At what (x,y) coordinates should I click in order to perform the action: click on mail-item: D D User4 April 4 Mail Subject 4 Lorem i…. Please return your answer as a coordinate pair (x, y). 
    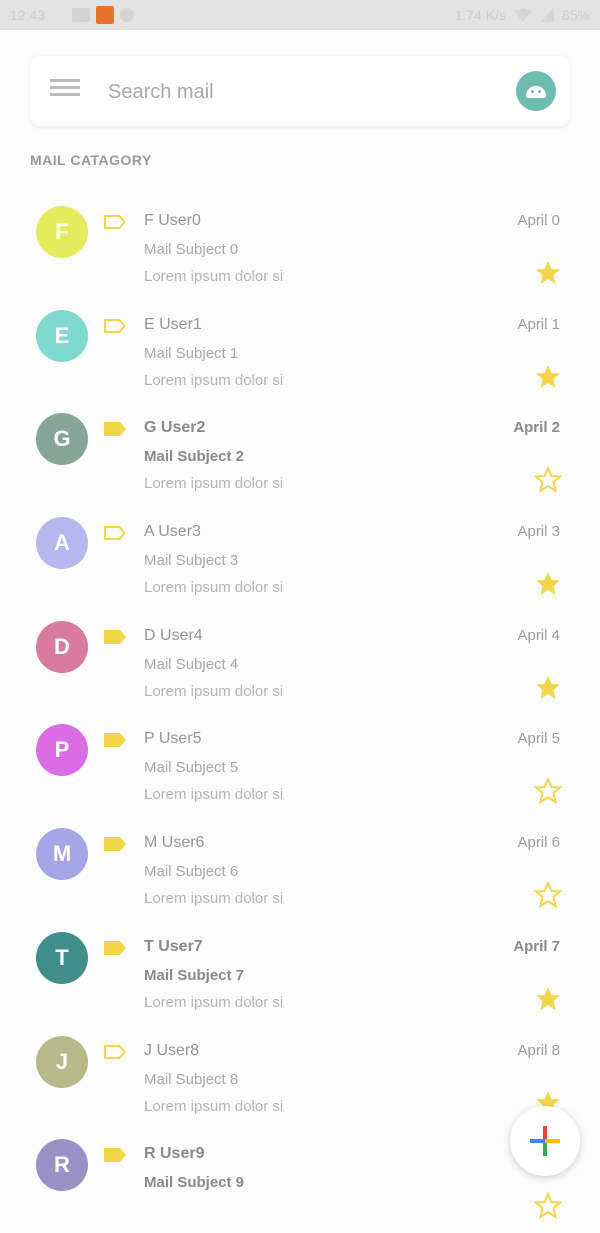
    Looking at the image, I should click on (300, 663).